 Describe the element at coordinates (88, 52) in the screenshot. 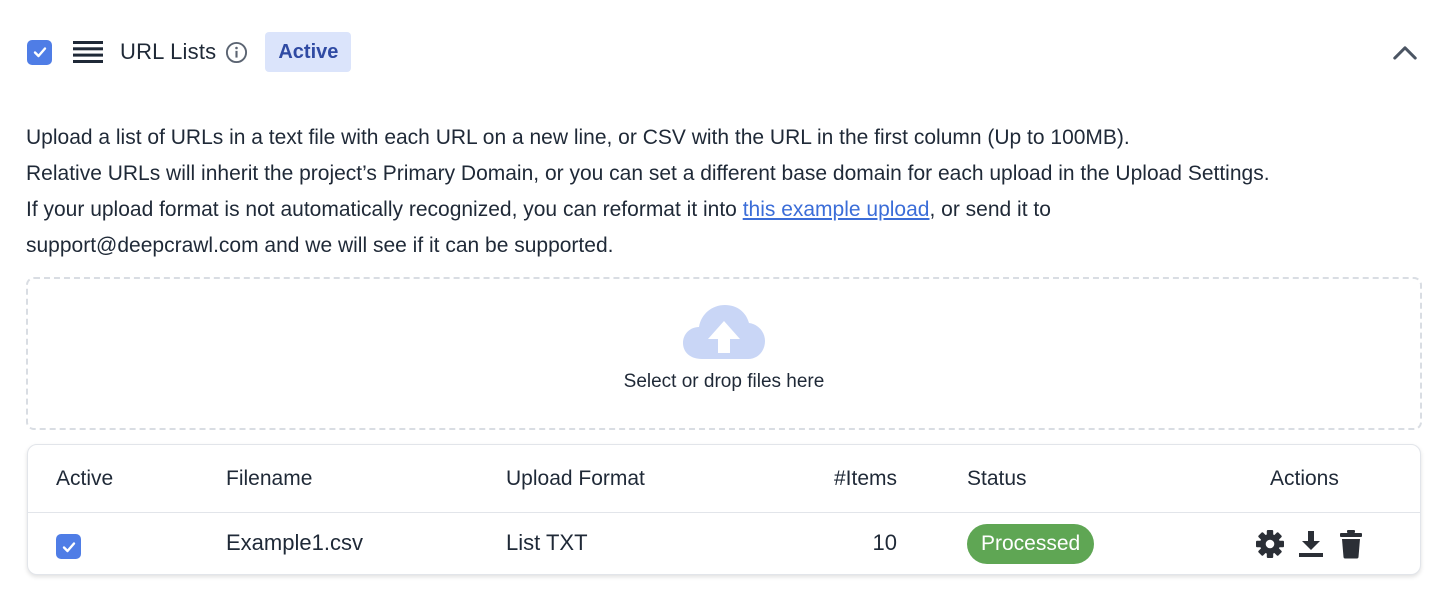

I see `list-icon` at that location.